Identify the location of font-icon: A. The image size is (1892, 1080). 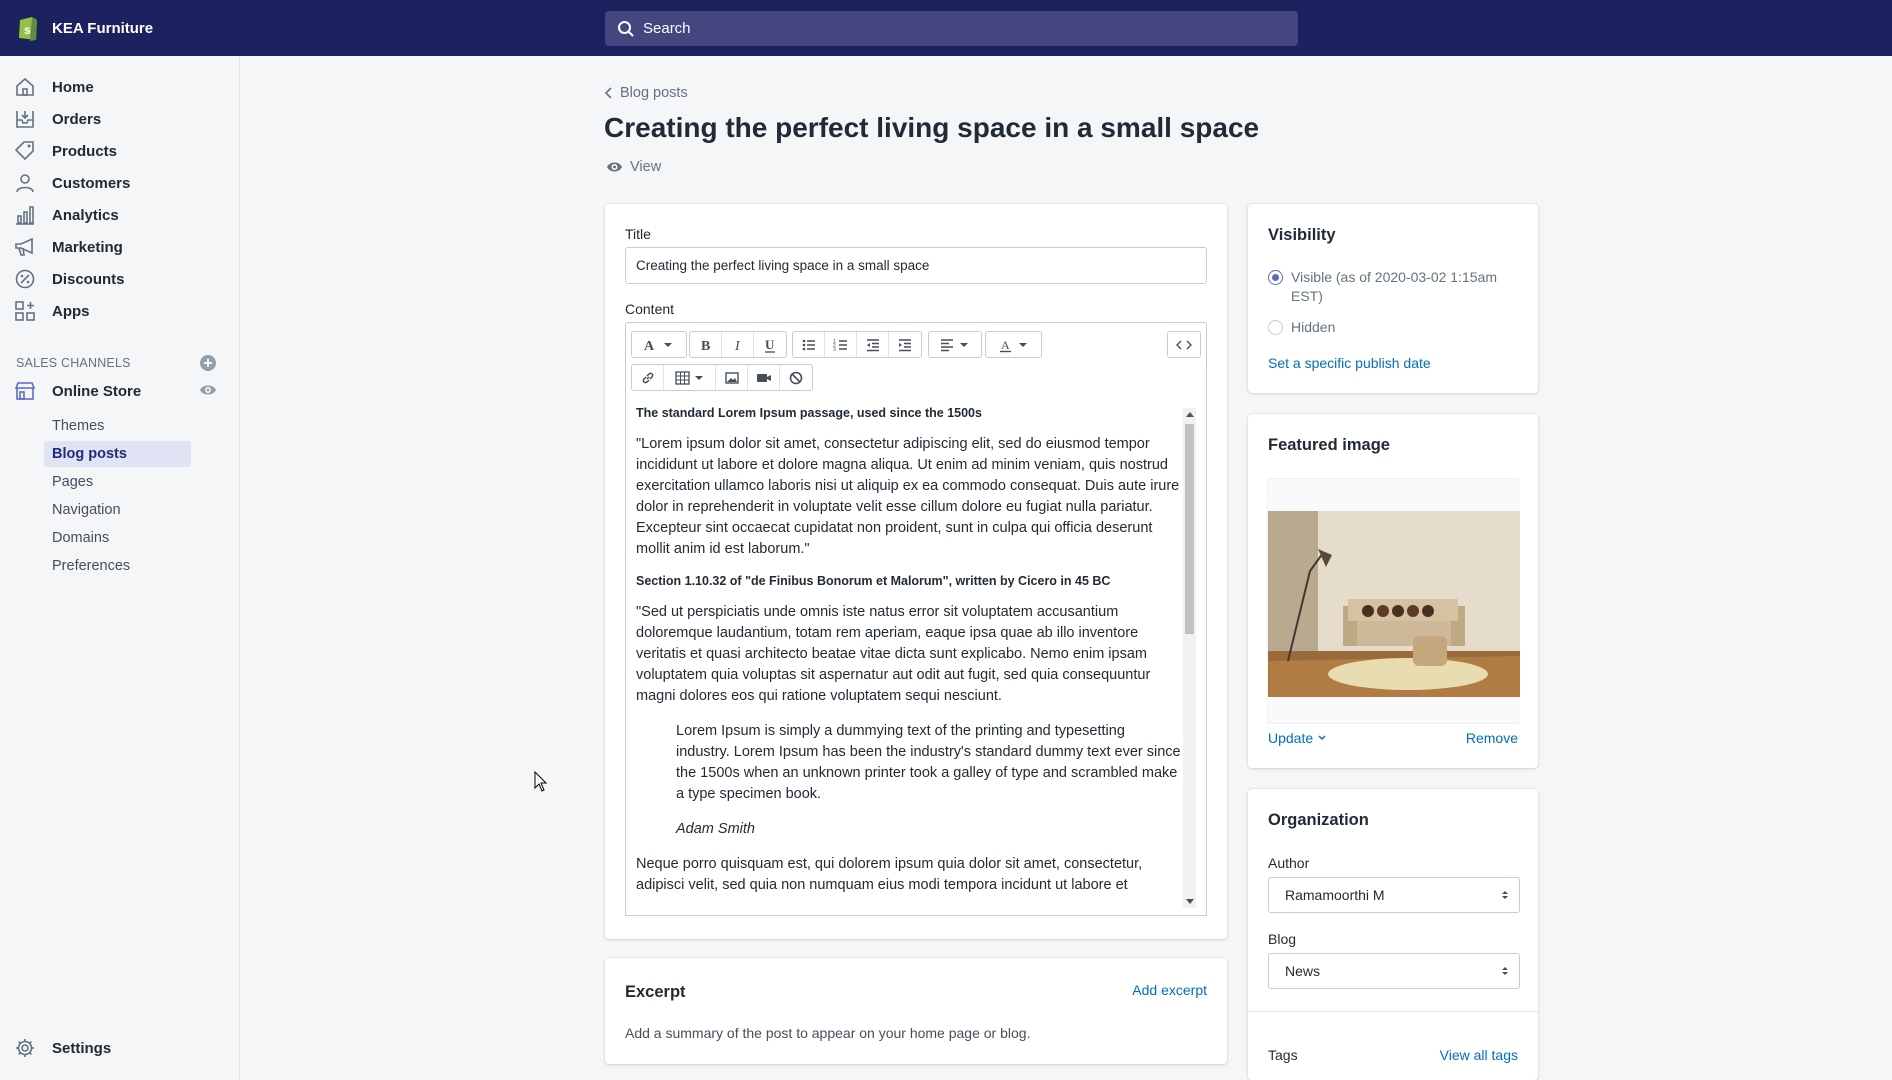
(658, 346).